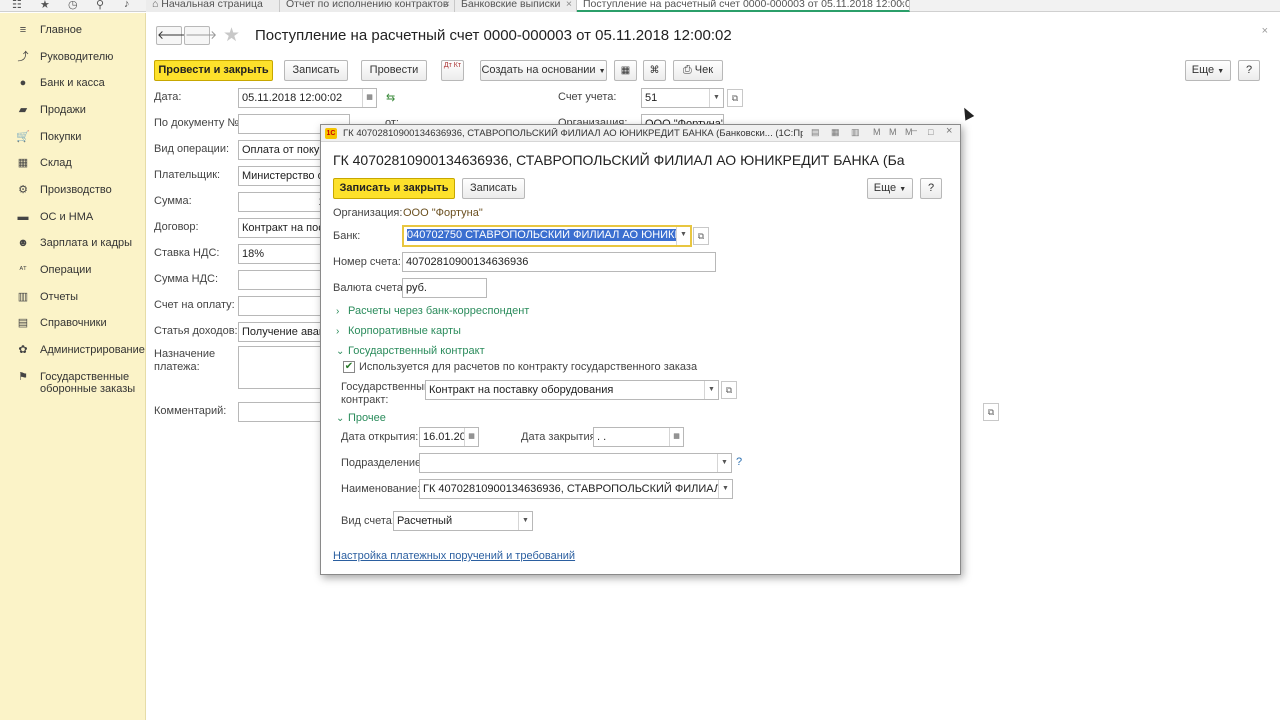 Image resolution: width=1280 pixels, height=720 pixels. I want to click on currency-field: руб., so click(444, 288).